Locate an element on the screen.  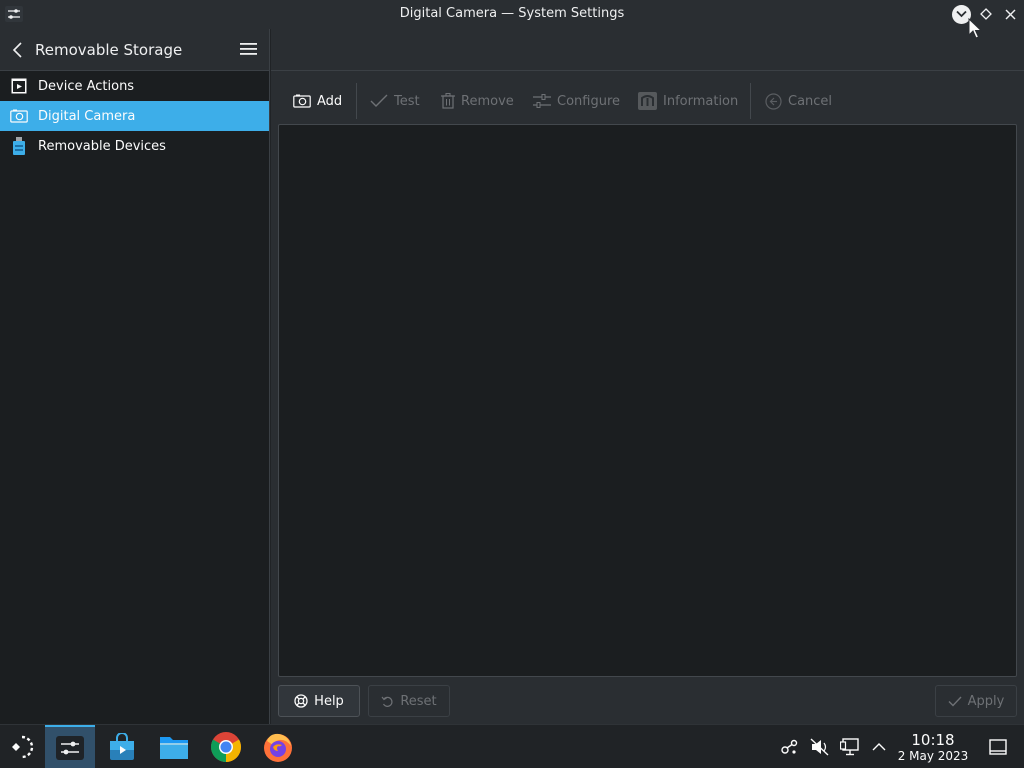
folder-icon is located at coordinates (174, 748).